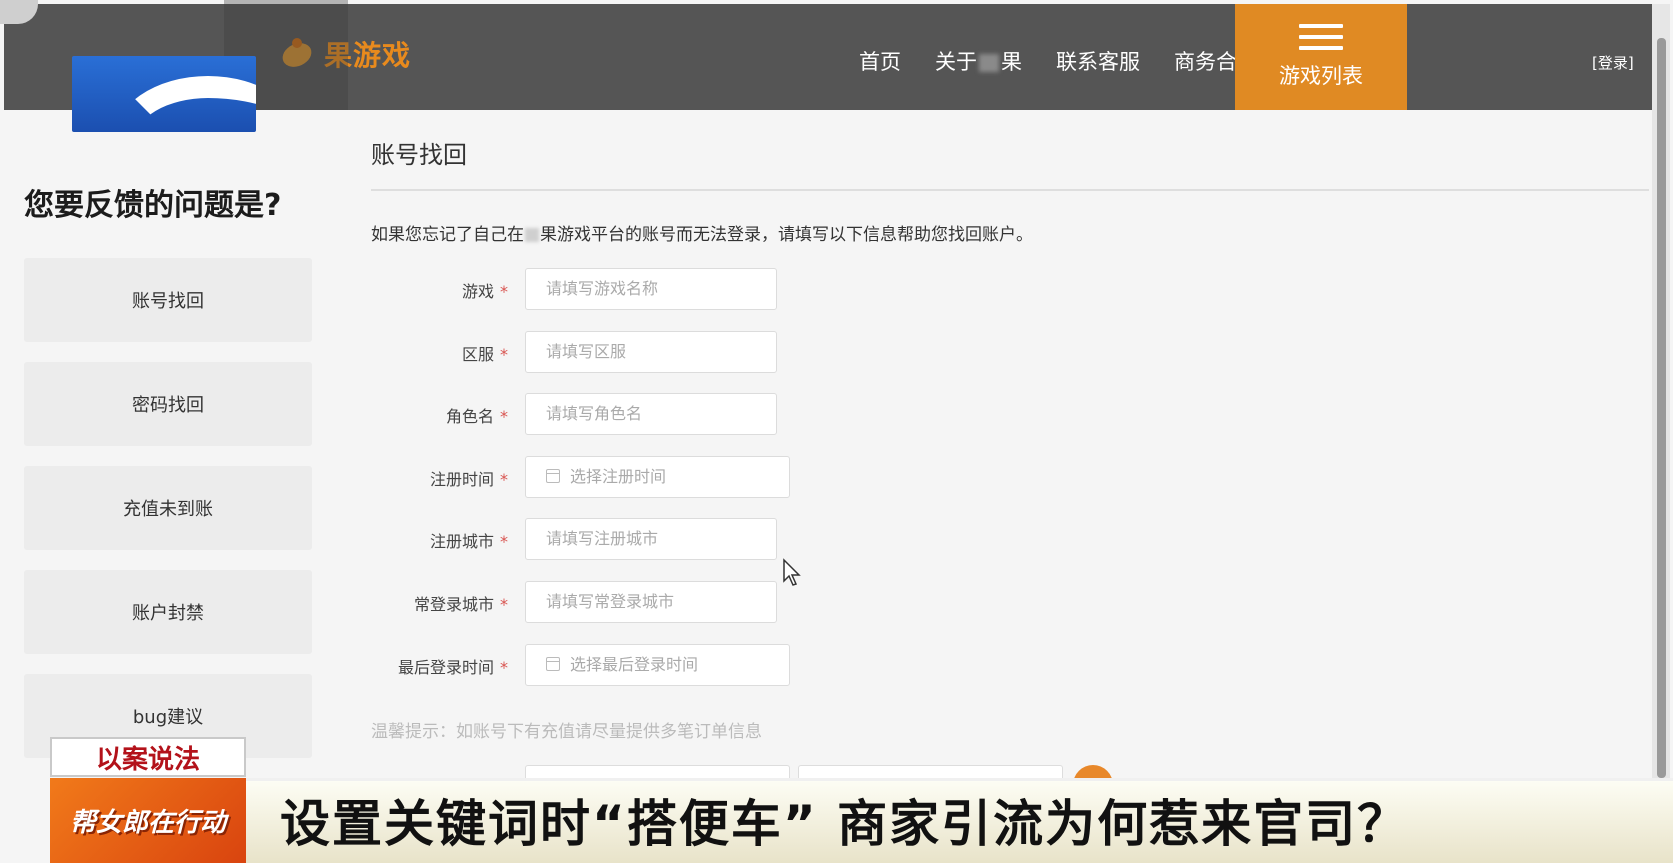 The image size is (1673, 863). I want to click on intro-text: 如果您忘记了自己在 果游戏平台的账号而无法登录，请填写以下信息帮助您找回账户。, so click(702, 235).